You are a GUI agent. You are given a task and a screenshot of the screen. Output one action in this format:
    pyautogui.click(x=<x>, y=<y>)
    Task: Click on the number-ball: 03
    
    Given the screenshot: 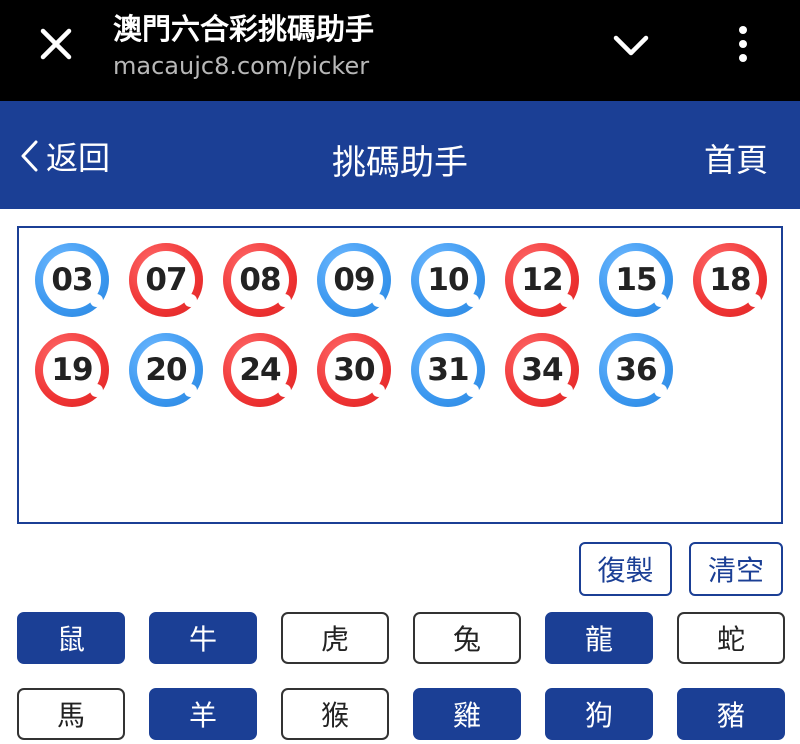 What is the action you would take?
    pyautogui.click(x=72, y=280)
    